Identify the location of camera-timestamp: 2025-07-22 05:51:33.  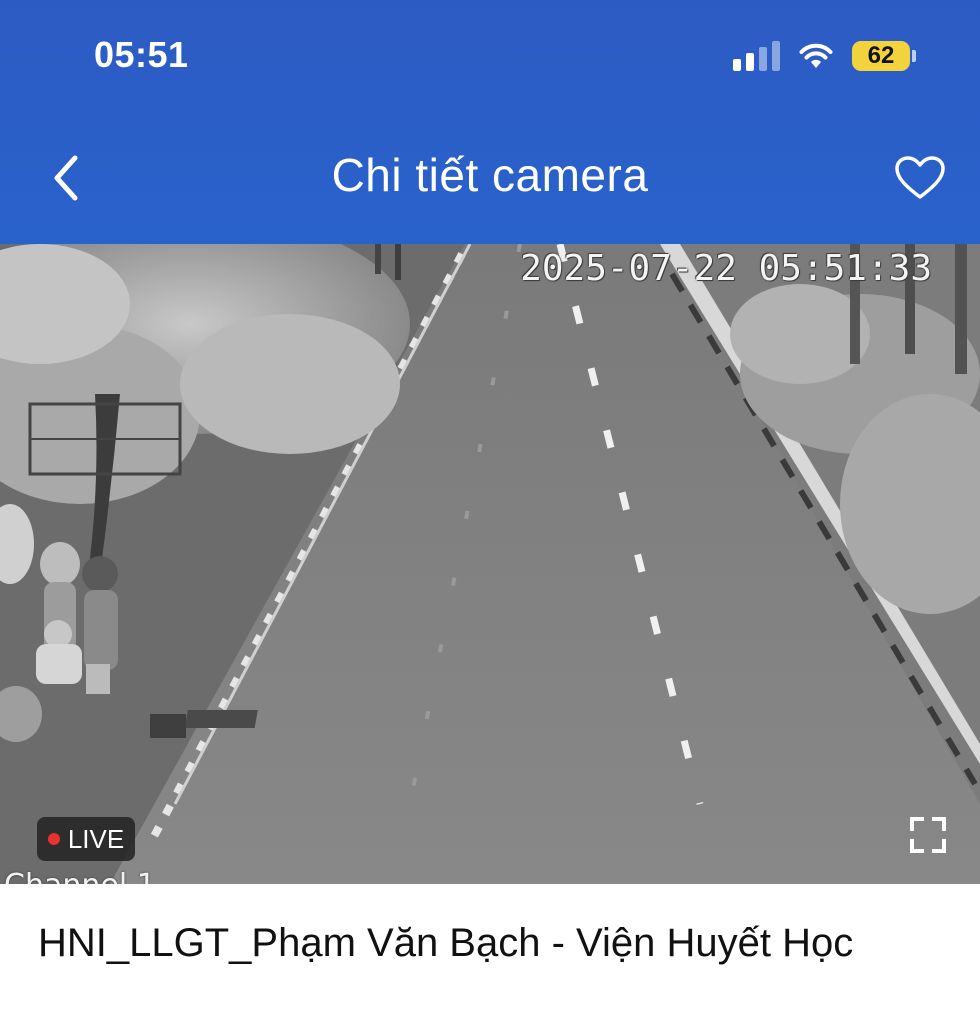
(726, 268).